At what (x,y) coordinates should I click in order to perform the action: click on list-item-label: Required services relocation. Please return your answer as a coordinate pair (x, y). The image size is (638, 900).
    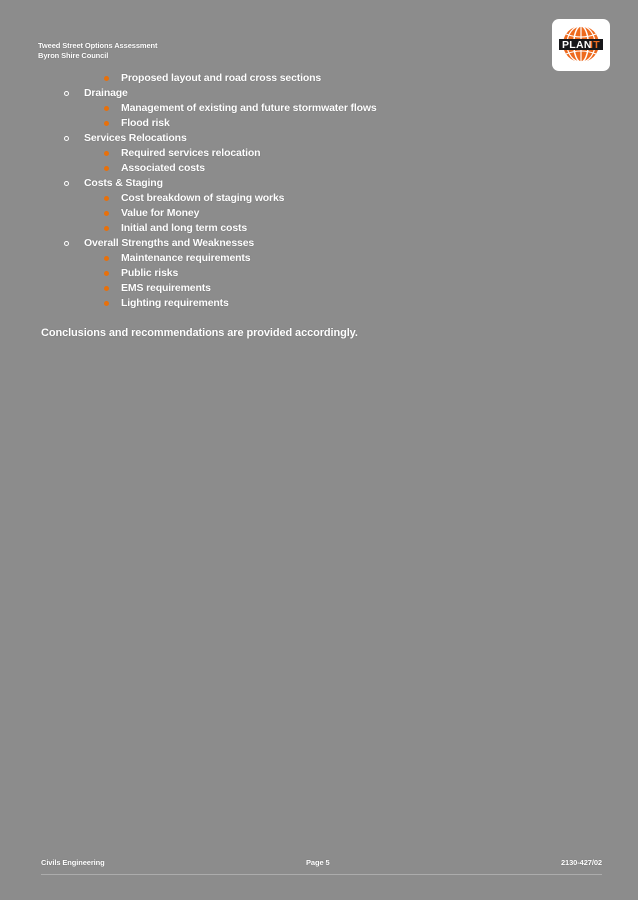
    Looking at the image, I should click on (191, 153).